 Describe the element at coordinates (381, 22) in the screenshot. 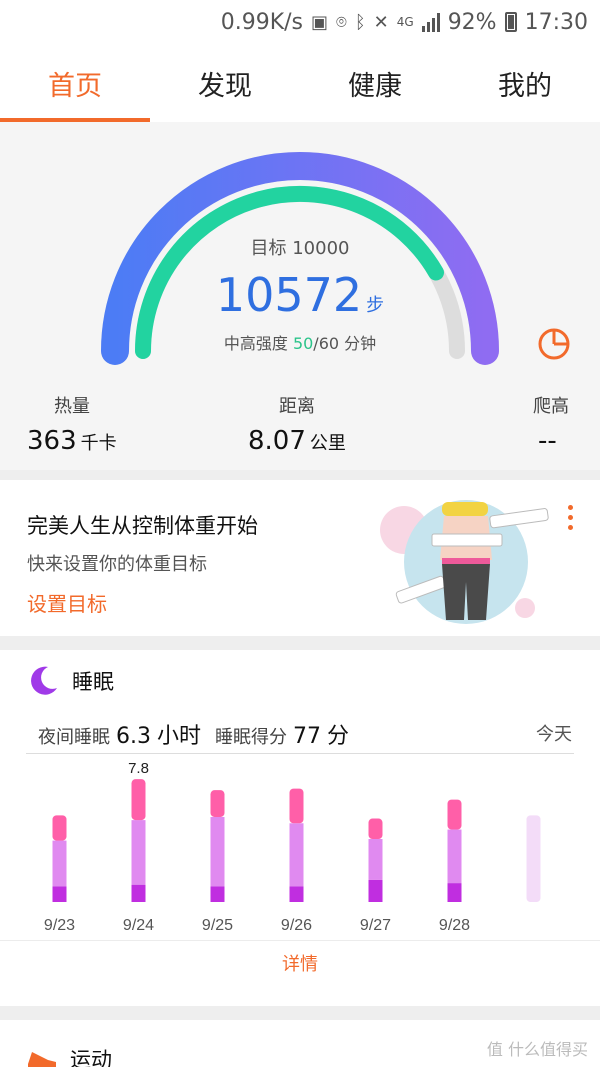

I see `mute-icon: ✕` at that location.